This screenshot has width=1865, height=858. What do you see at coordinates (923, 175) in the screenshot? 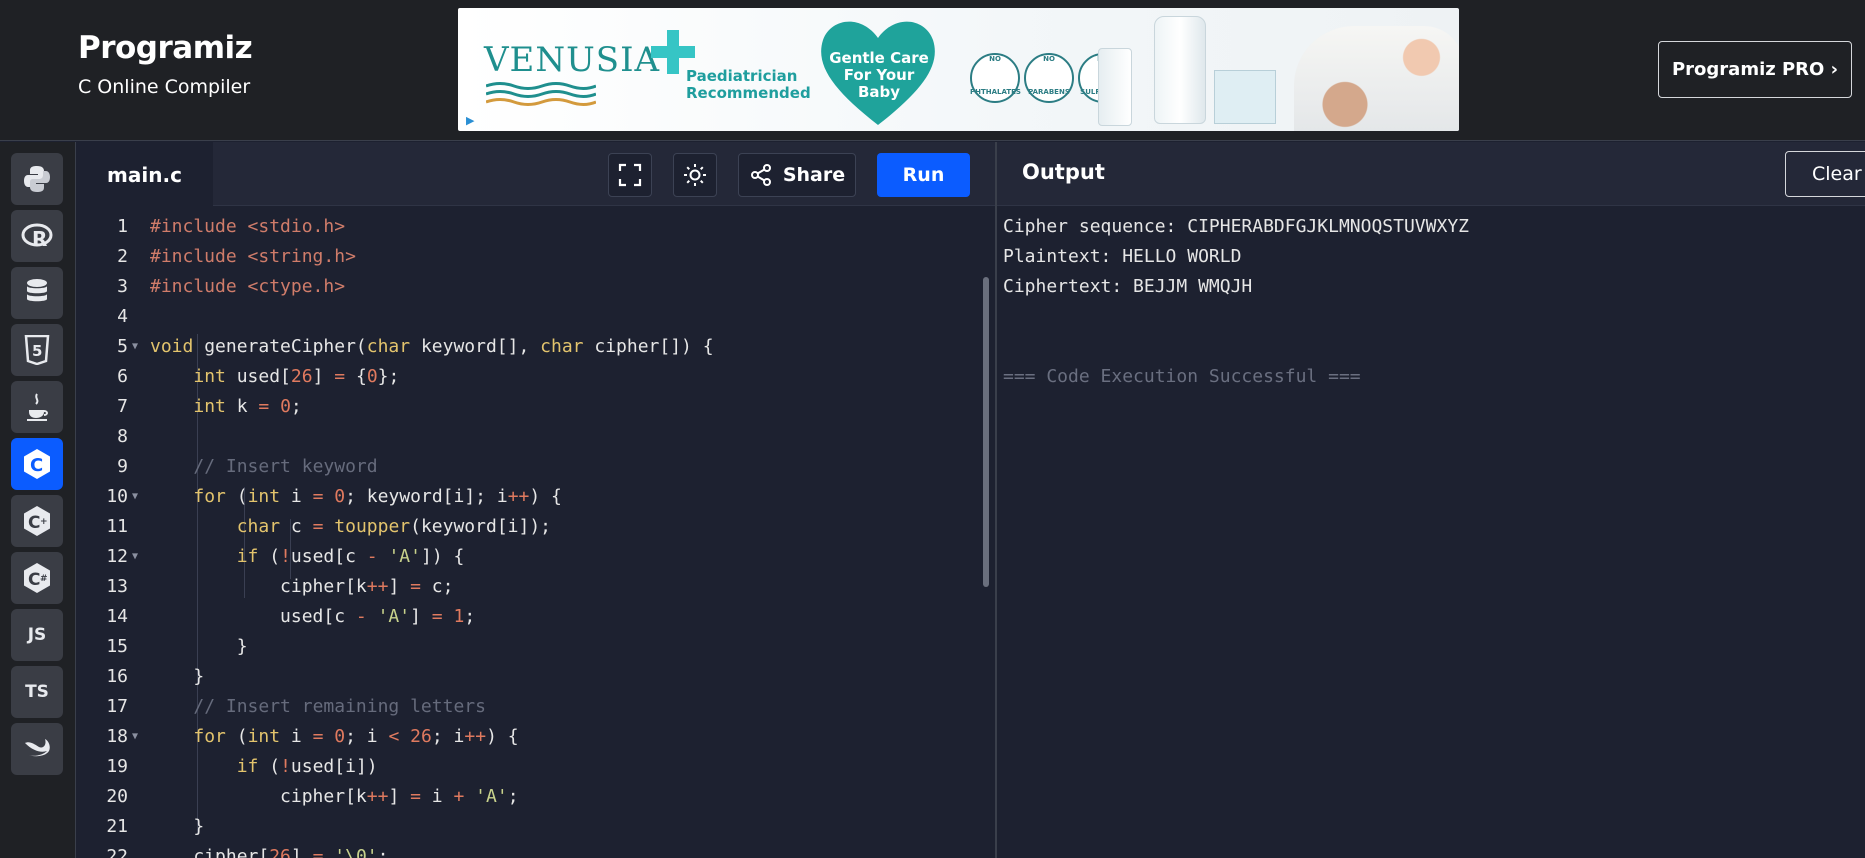
I see `run-button: Run` at bounding box center [923, 175].